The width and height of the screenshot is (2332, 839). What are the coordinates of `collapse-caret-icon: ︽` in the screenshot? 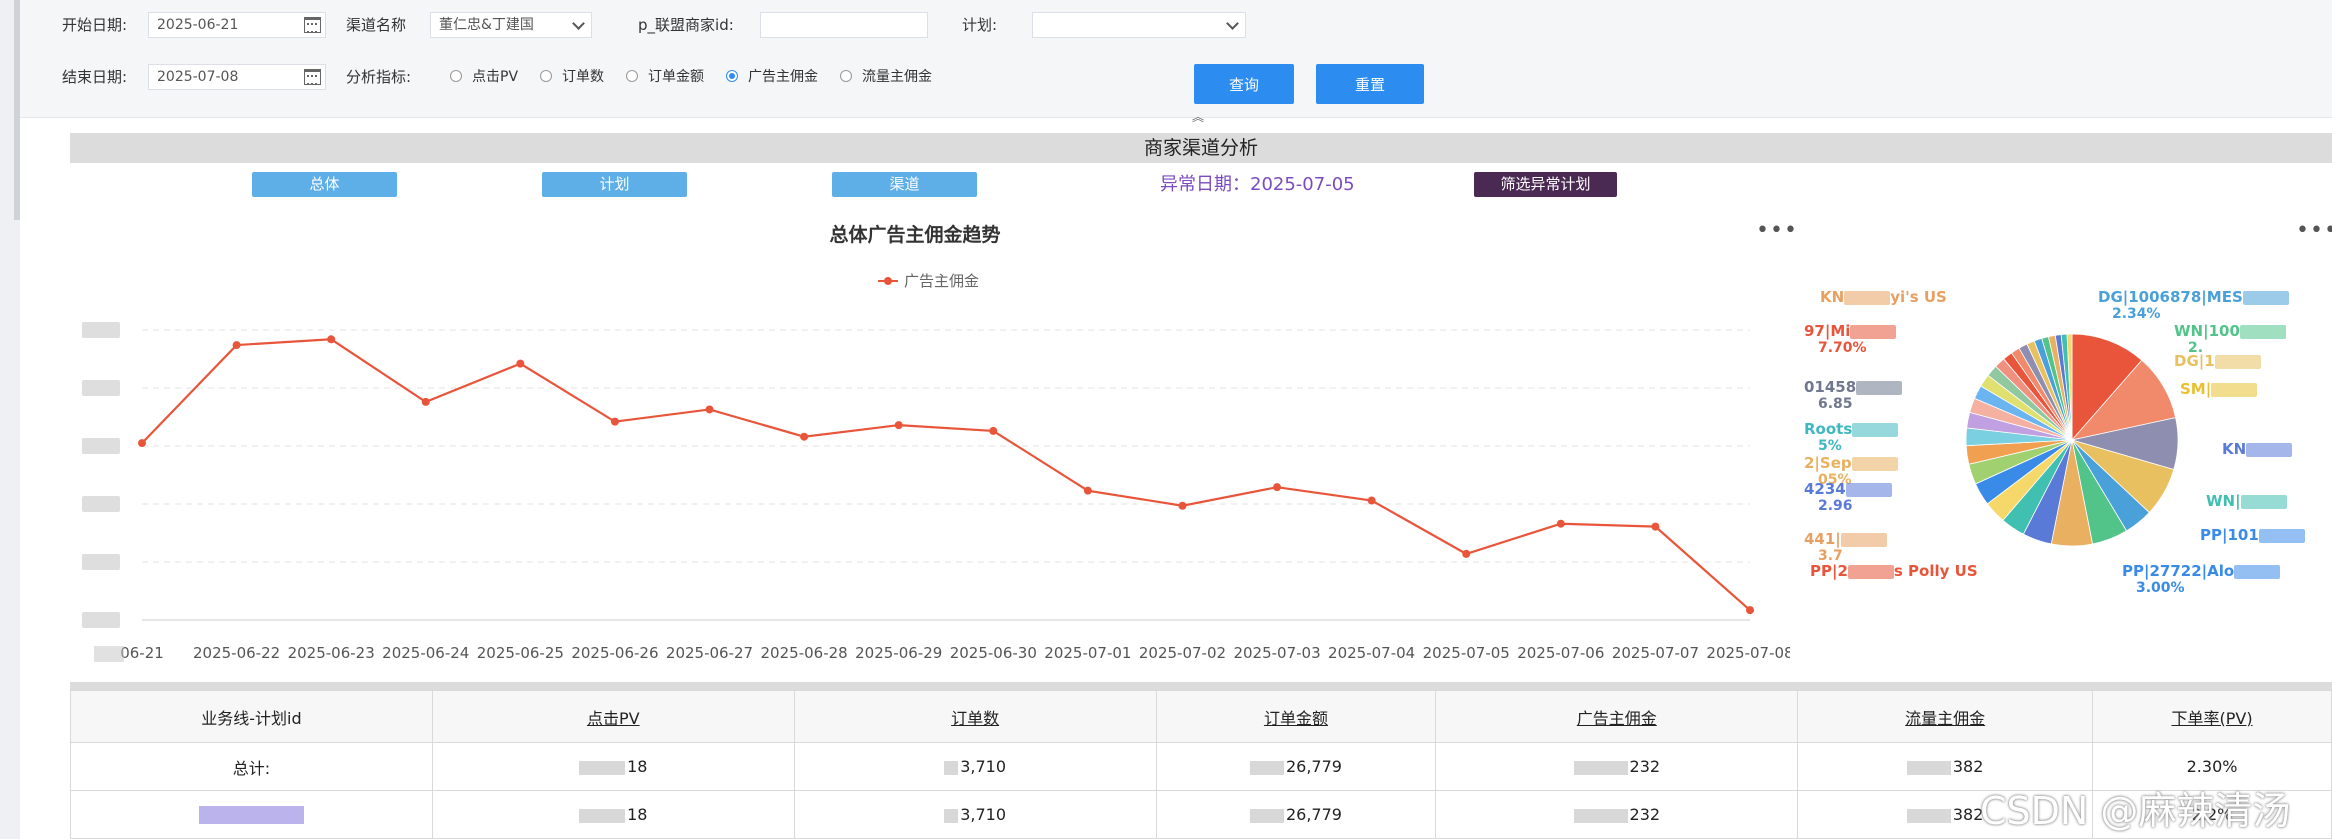 It's located at (1198, 116).